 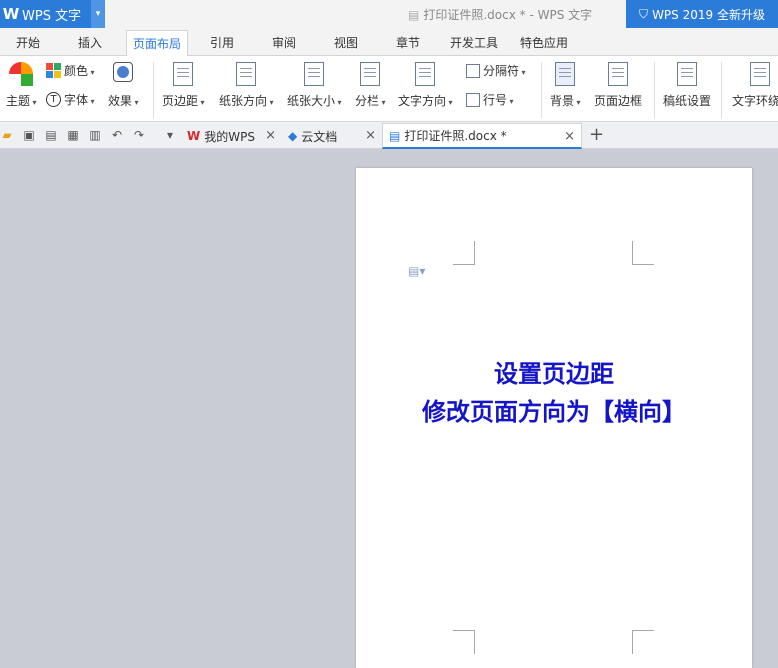 What do you see at coordinates (389, 89) in the screenshot?
I see `ribbon-toolbar: 主题 颜色 T 字体 效果 页边距 纸张方向 纸张大小 分栏 文字方向 分隔符` at bounding box center [389, 89].